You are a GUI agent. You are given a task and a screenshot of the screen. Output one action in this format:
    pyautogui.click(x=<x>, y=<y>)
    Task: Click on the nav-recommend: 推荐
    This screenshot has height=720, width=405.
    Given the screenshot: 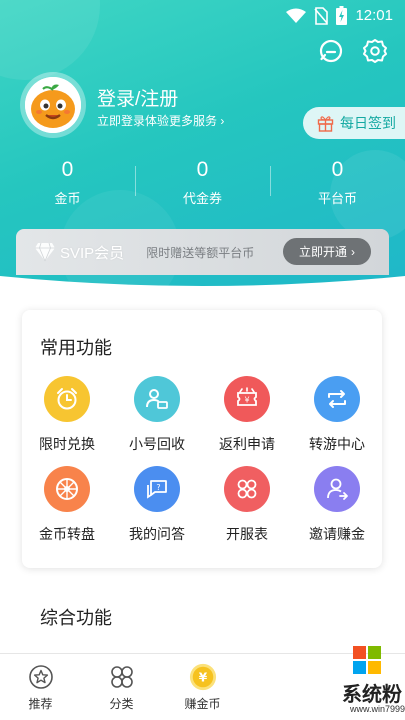 What is the action you would take?
    pyautogui.click(x=40, y=687)
    